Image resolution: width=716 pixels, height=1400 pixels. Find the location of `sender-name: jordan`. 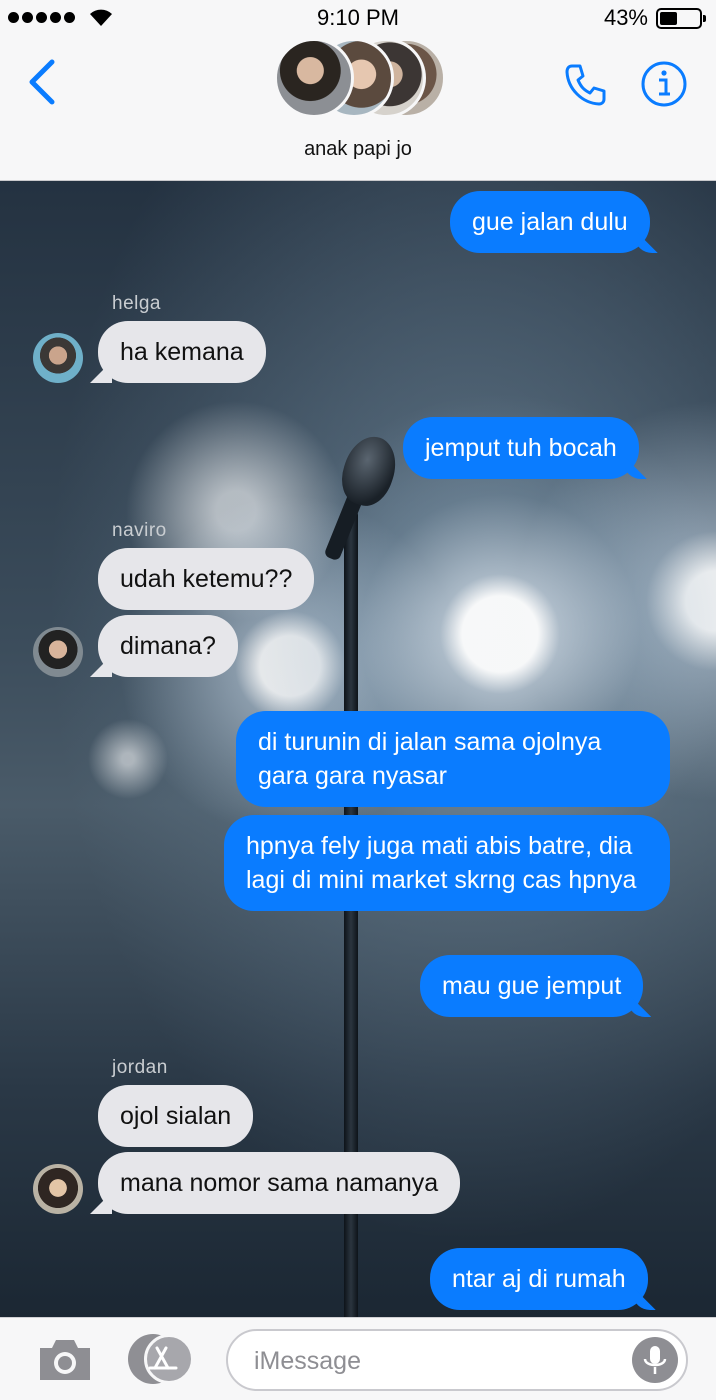

sender-name: jordan is located at coordinates (140, 1067).